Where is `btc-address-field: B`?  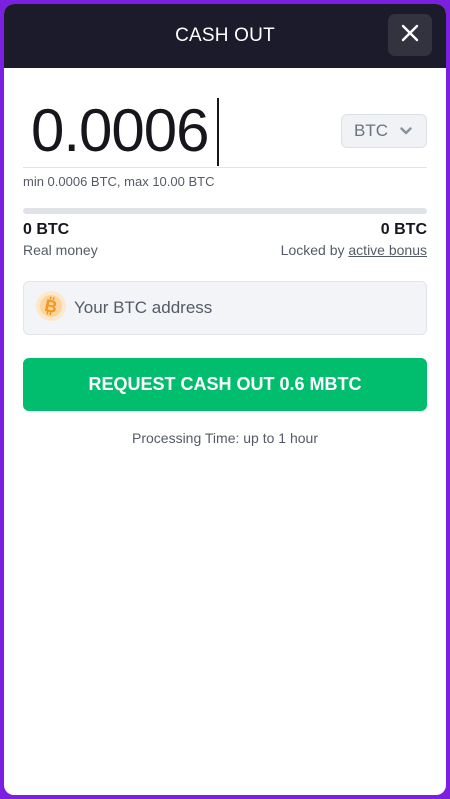 btc-address-field: B is located at coordinates (225, 308).